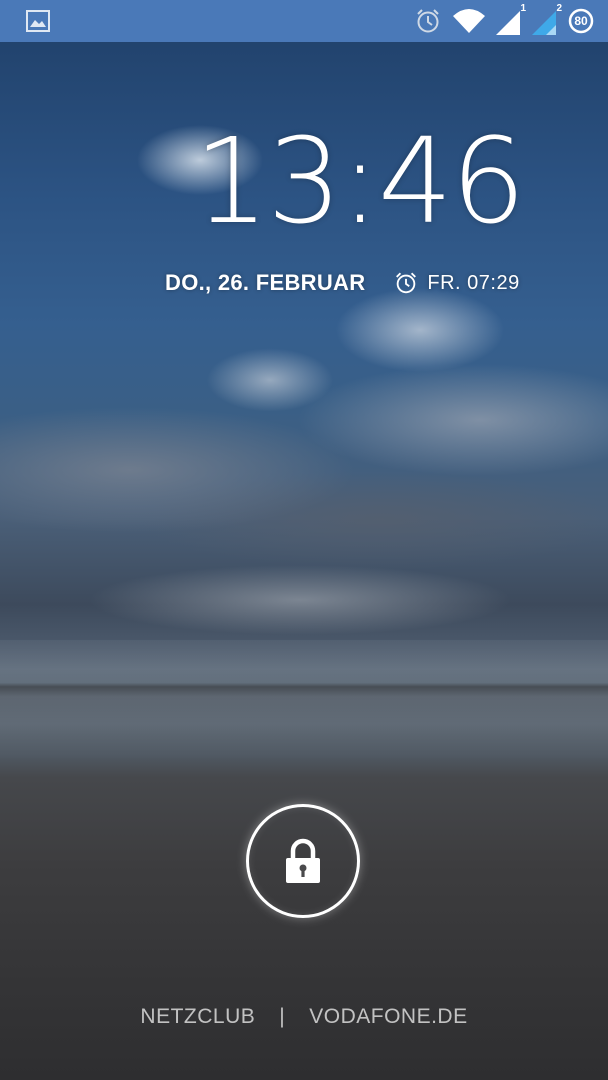 The width and height of the screenshot is (608, 1080). I want to click on signal-sim1-icon, so click(508, 23).